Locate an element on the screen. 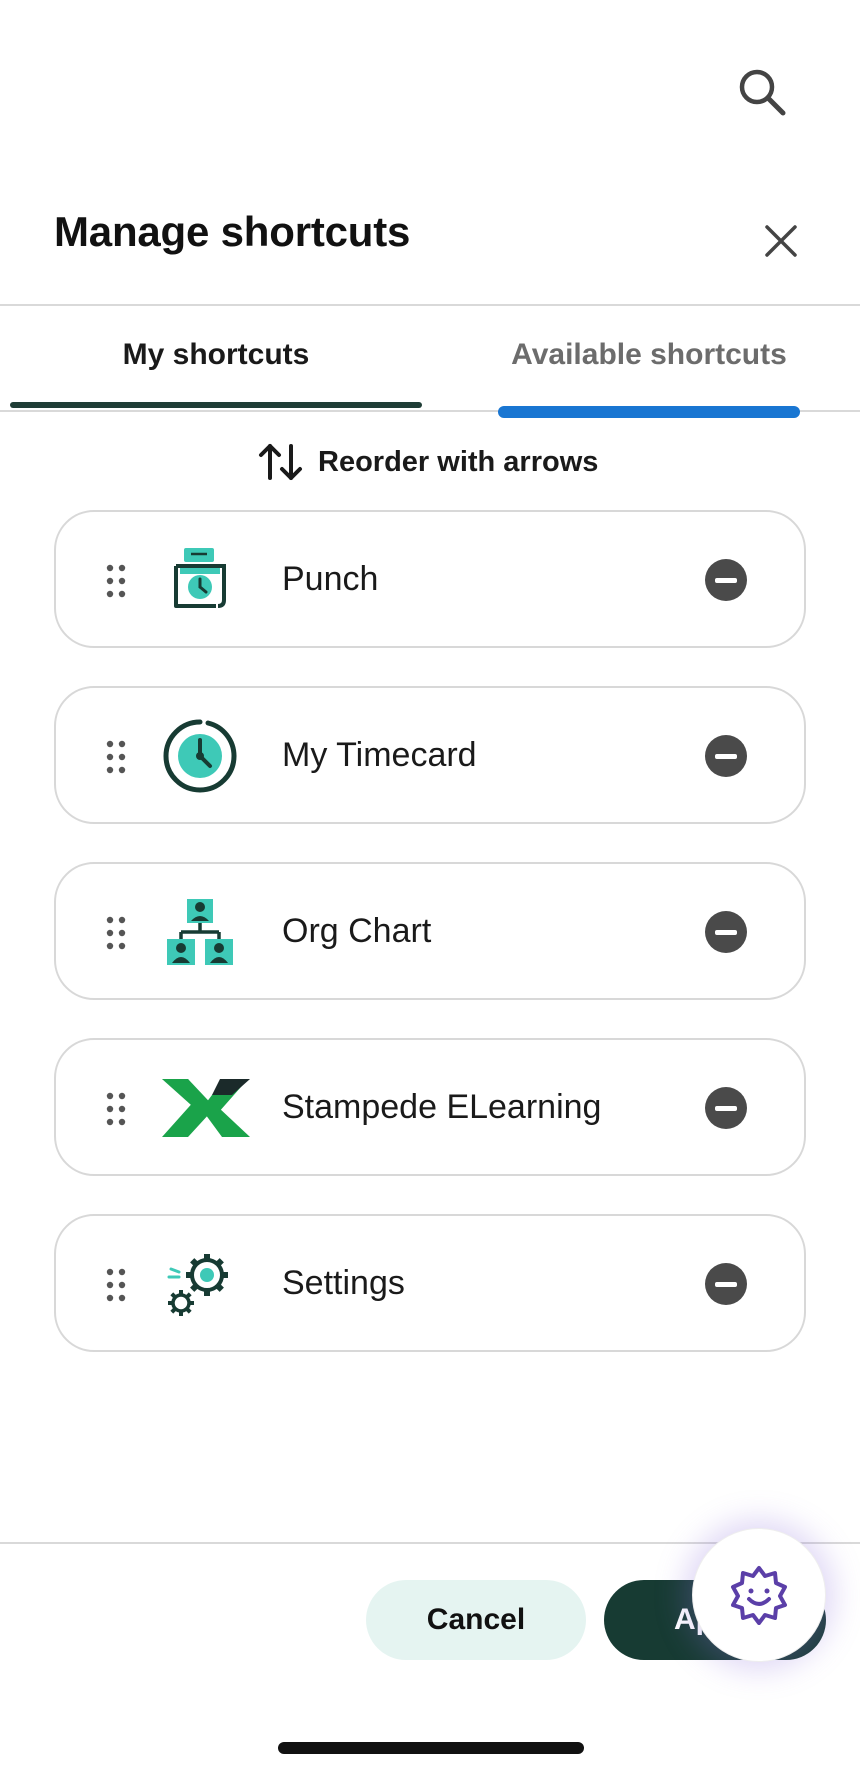 Image resolution: width=860 pixels, height=1770 pixels. shortcut-label: My Timecard is located at coordinates (379, 754).